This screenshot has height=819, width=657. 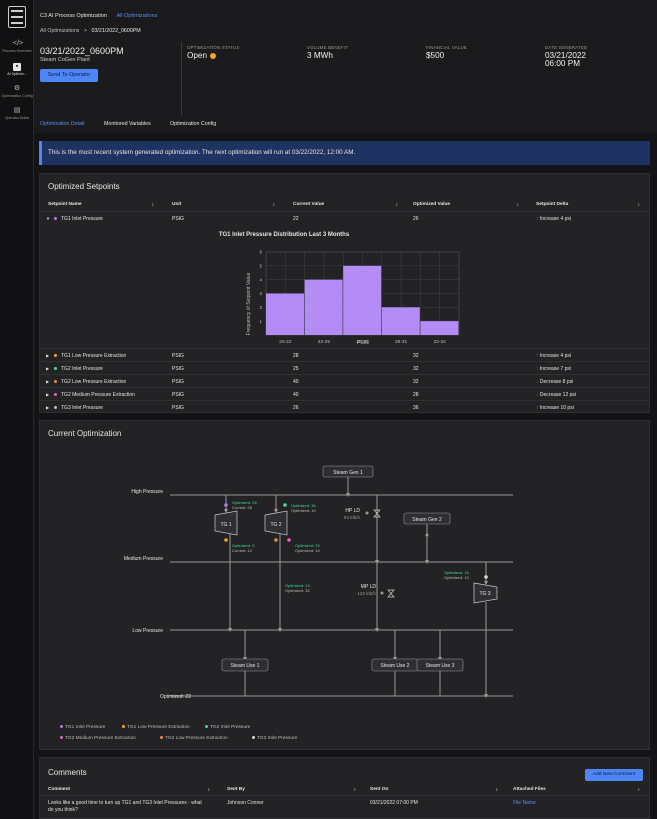 What do you see at coordinates (260, 252) in the screenshot?
I see `chart-y-tick-label: 6` at bounding box center [260, 252].